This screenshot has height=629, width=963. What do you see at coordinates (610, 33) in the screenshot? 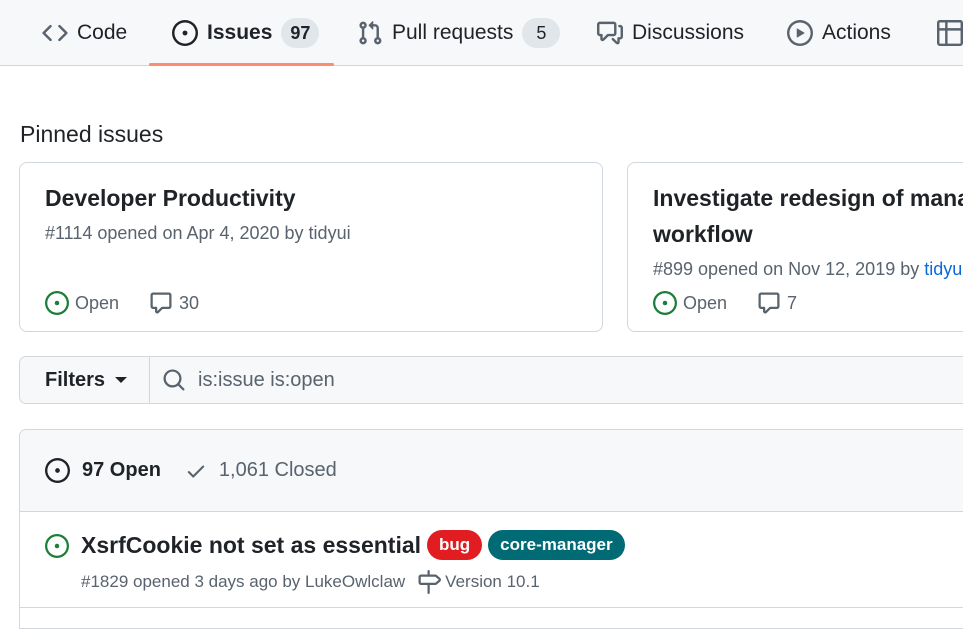
I see `comment-discussion-icon` at bounding box center [610, 33].